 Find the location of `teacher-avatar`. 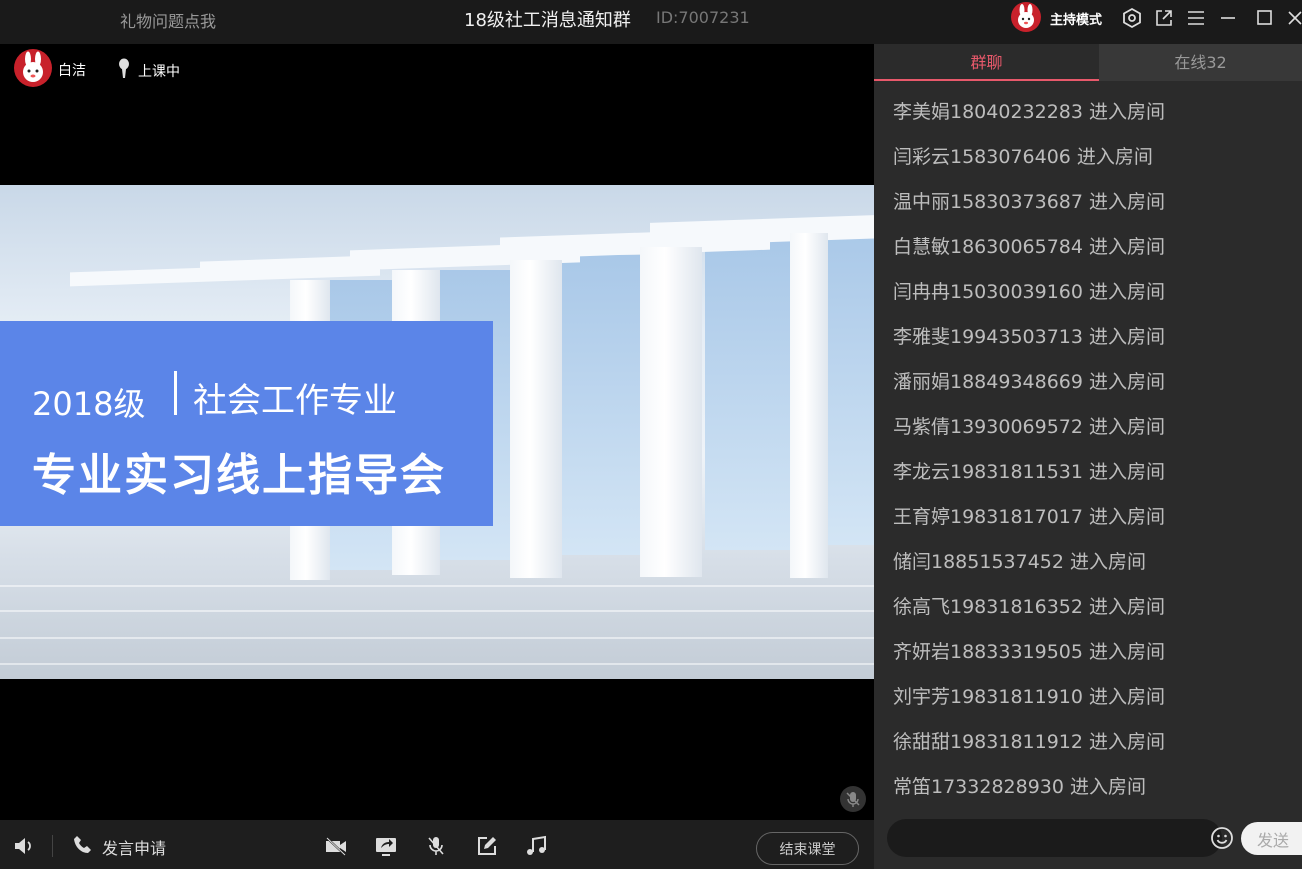

teacher-avatar is located at coordinates (33, 68).